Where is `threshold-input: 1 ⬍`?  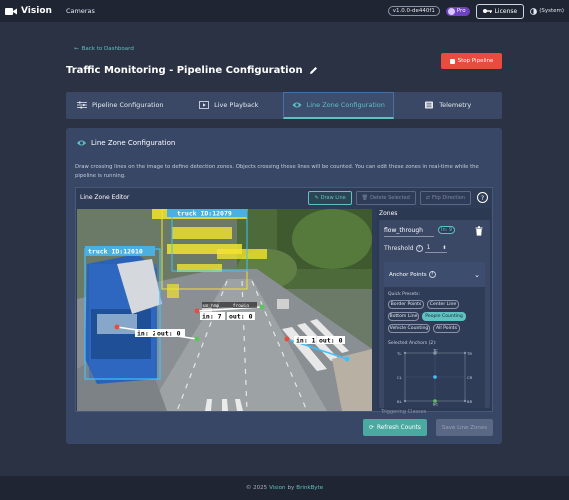
threshold-input: 1 ⬍ is located at coordinates (435, 248).